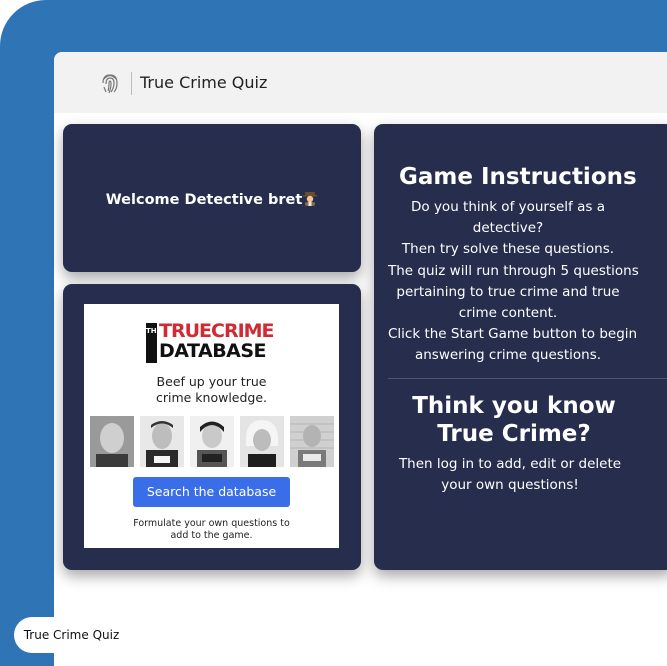 This screenshot has width=667, height=666. Describe the element at coordinates (203, 82) in the screenshot. I see `navbar-brand: True Crime Quiz` at that location.